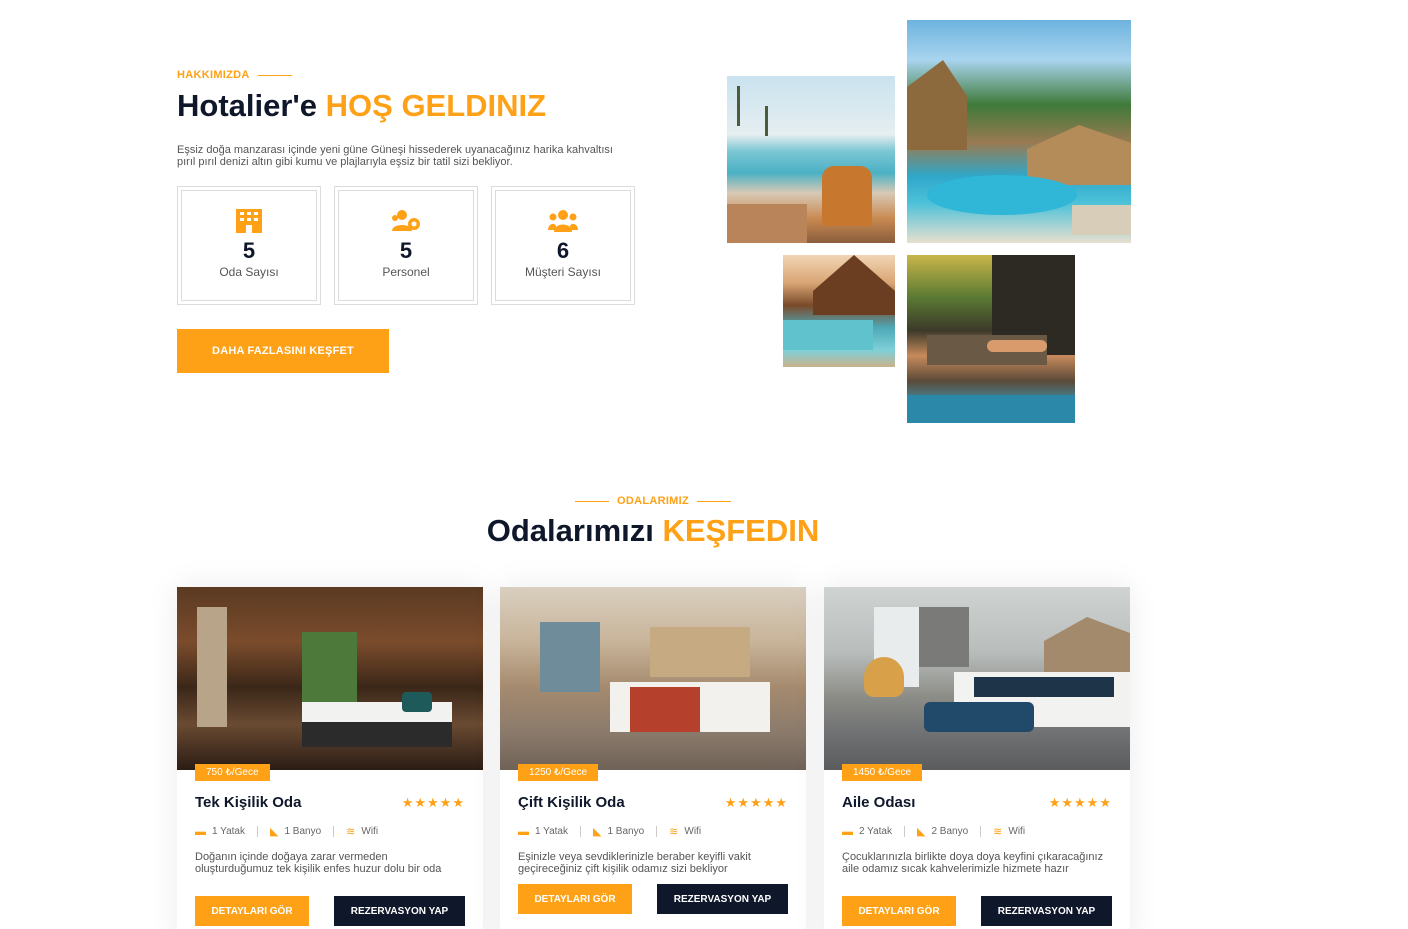 This screenshot has height=929, width=1408. I want to click on rooms-title: Odalarımızı KEŞFEDIN, so click(653, 531).